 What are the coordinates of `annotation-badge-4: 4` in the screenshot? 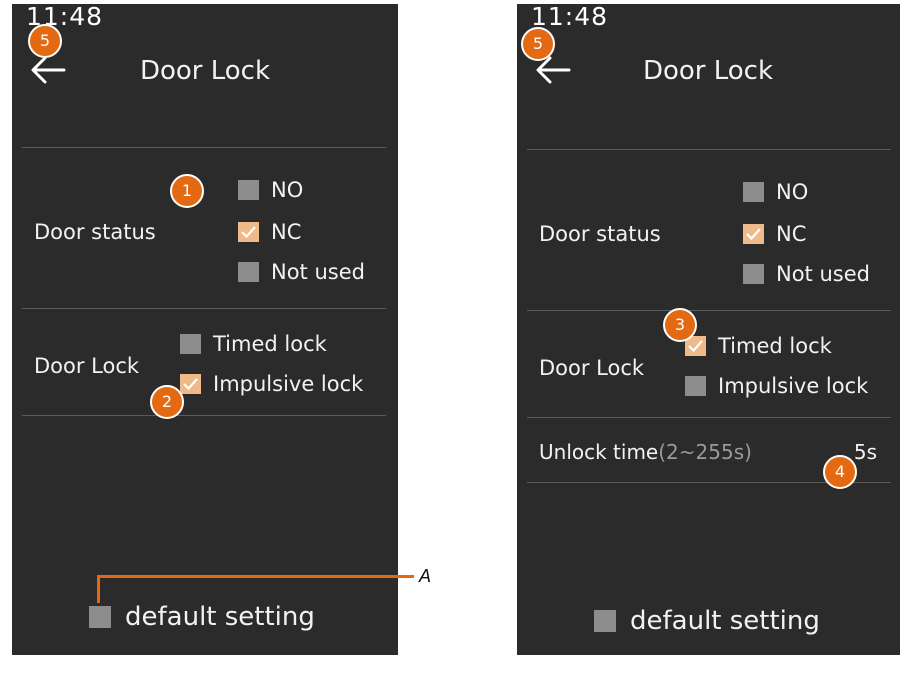 It's located at (840, 472).